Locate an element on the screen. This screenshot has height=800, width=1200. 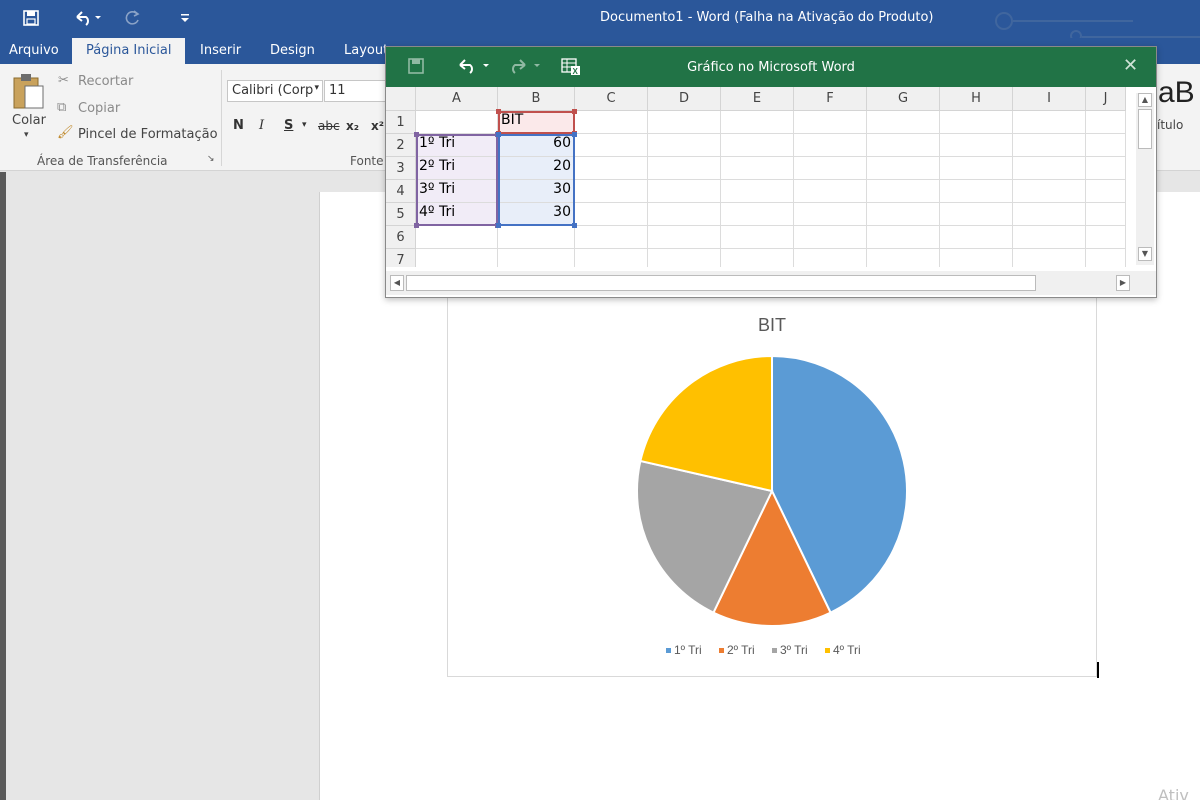
cell-d2 is located at coordinates (684, 145).